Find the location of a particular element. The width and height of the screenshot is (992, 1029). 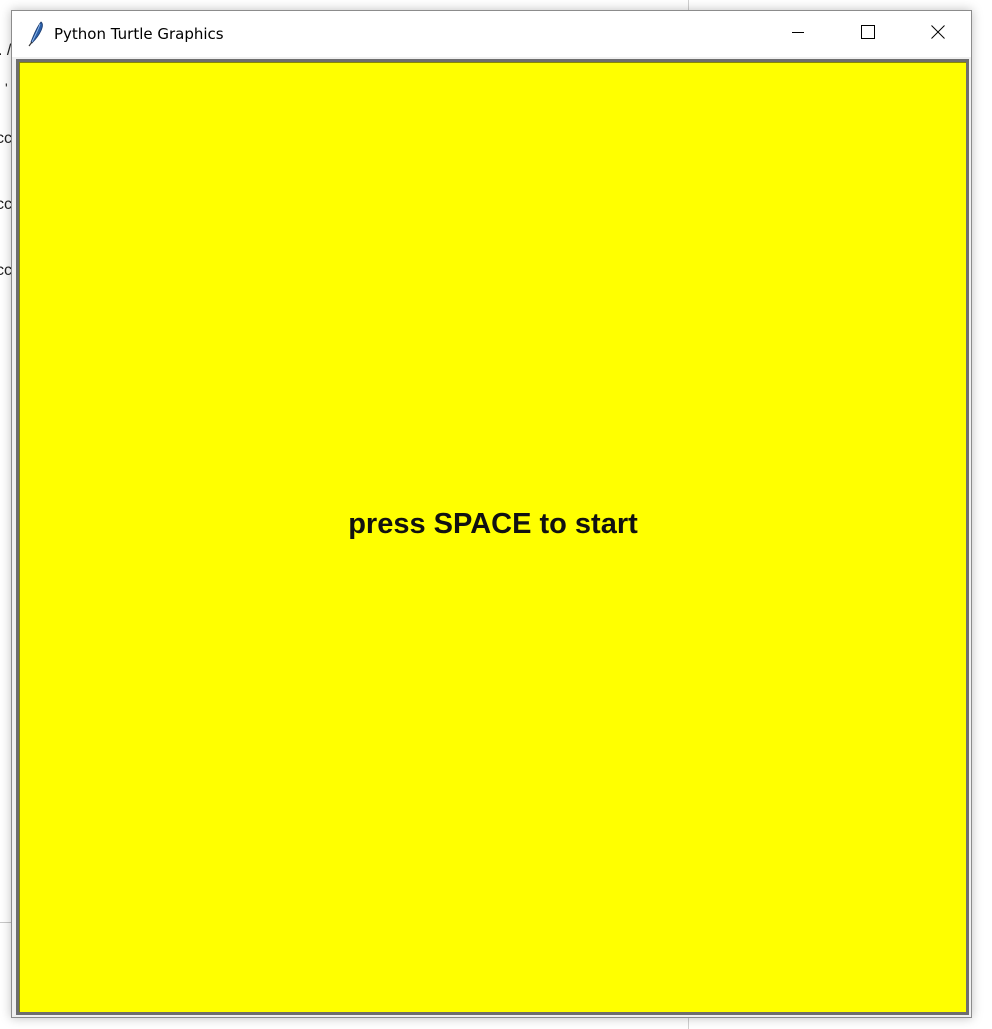

minimize-button is located at coordinates (798, 34).